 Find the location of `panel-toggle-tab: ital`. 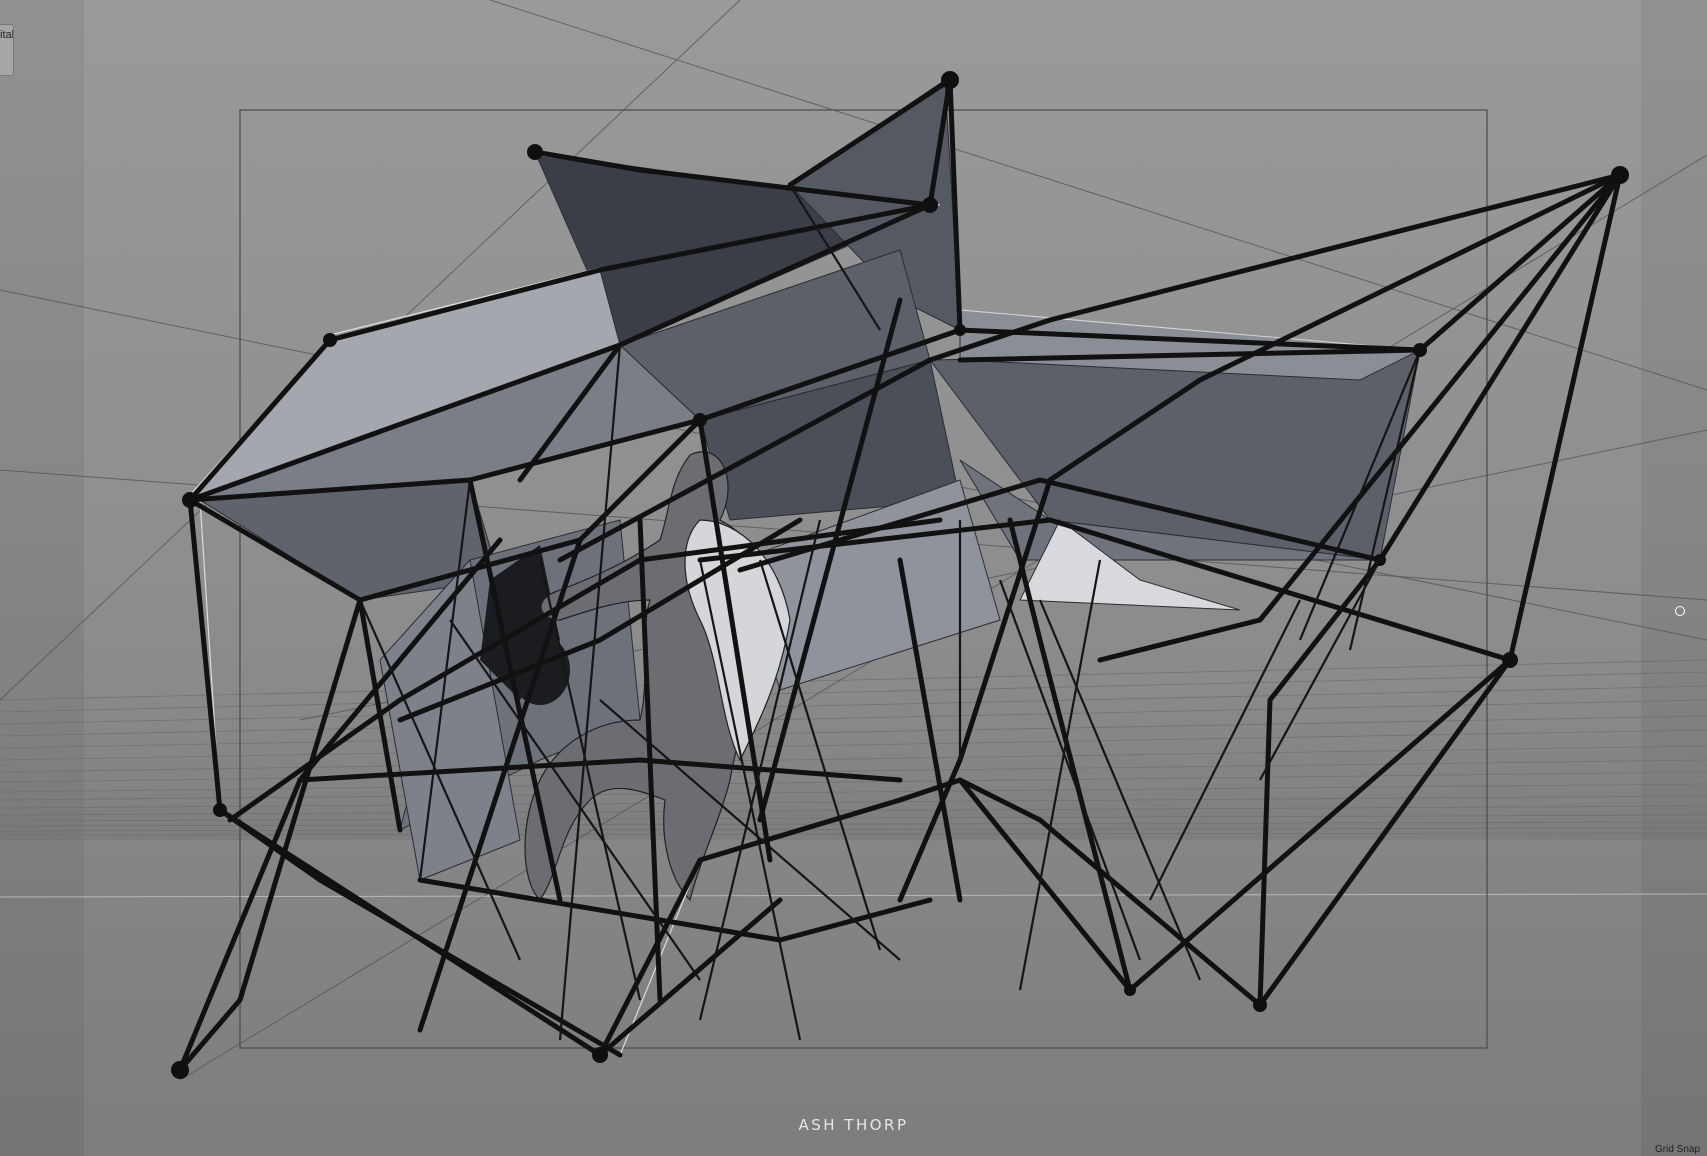

panel-toggle-tab: ital is located at coordinates (7, 50).